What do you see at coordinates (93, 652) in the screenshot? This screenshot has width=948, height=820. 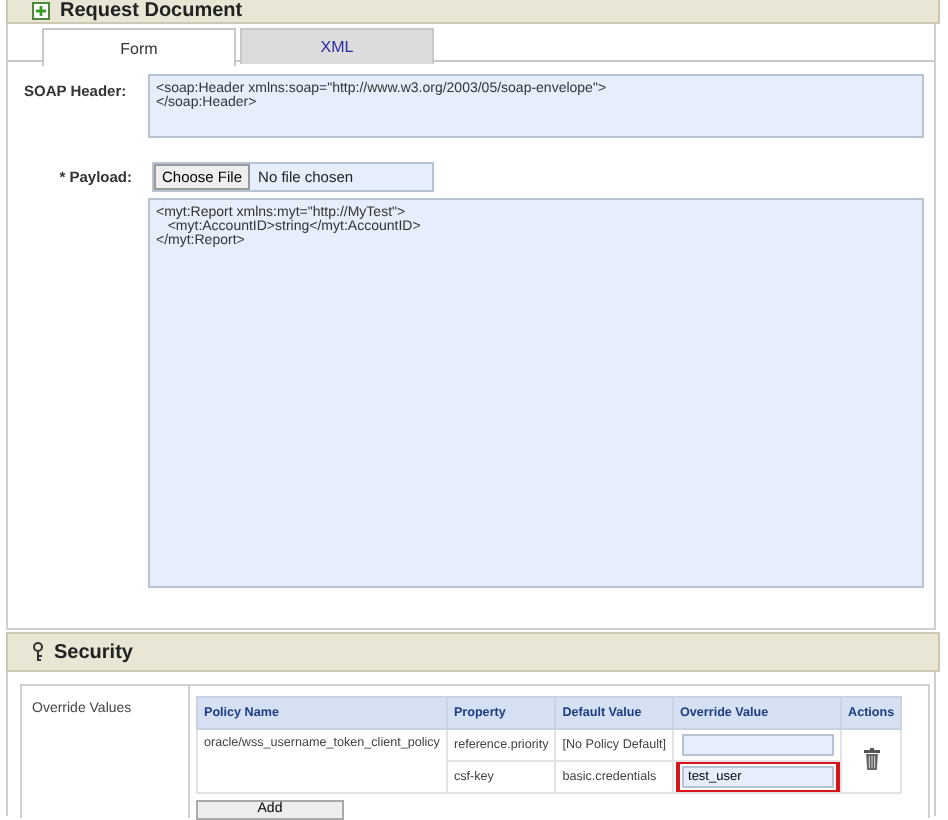 I see `section-title: Security` at bounding box center [93, 652].